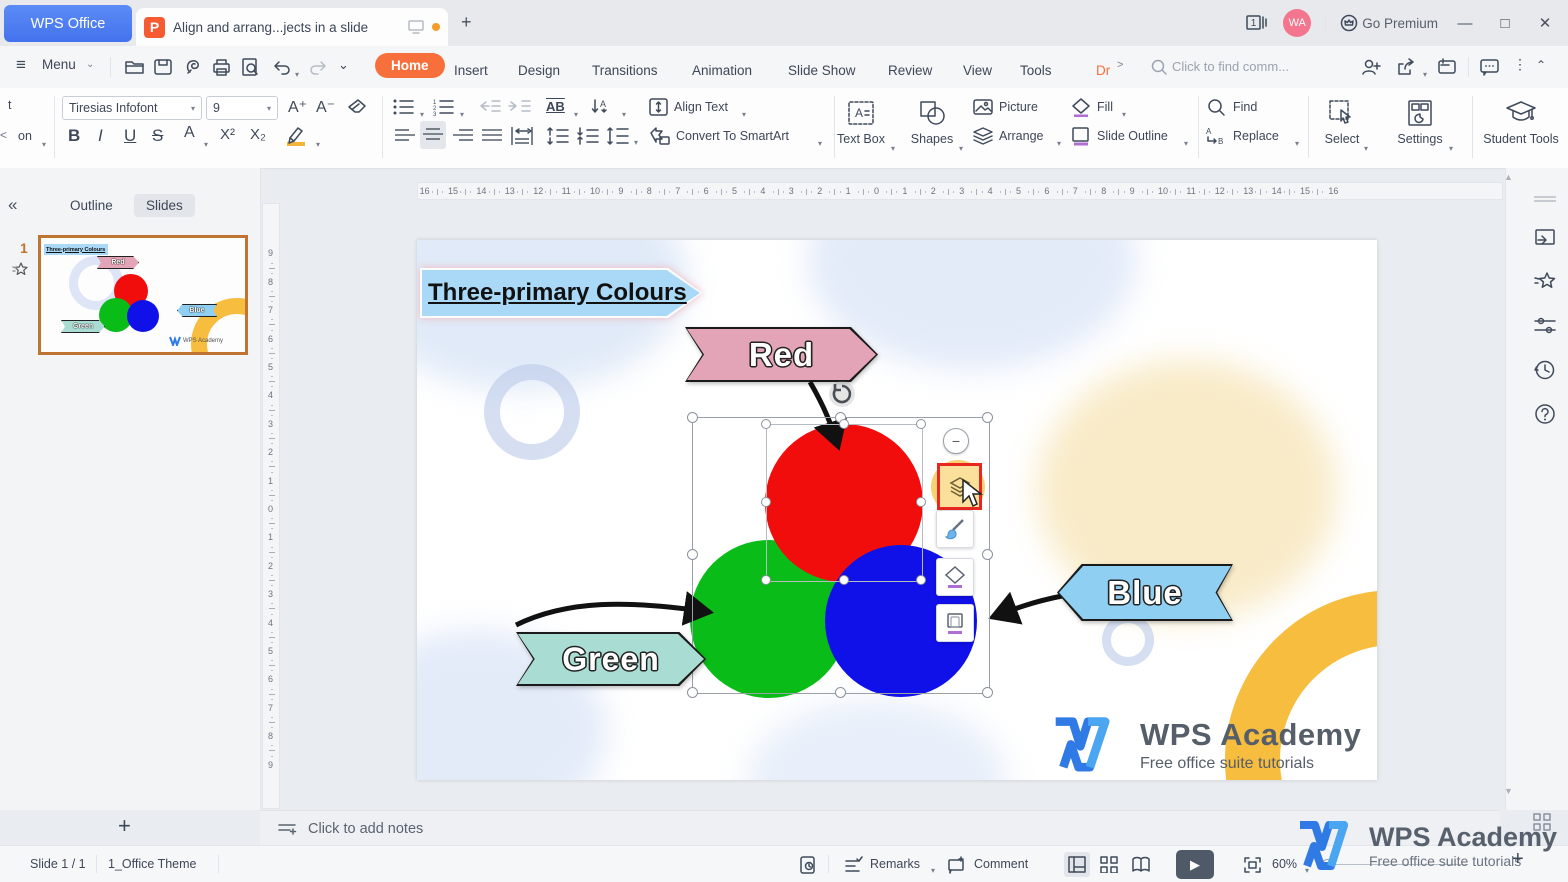 This screenshot has width=1568, height=882. I want to click on tab-outline: Outline, so click(91, 205).